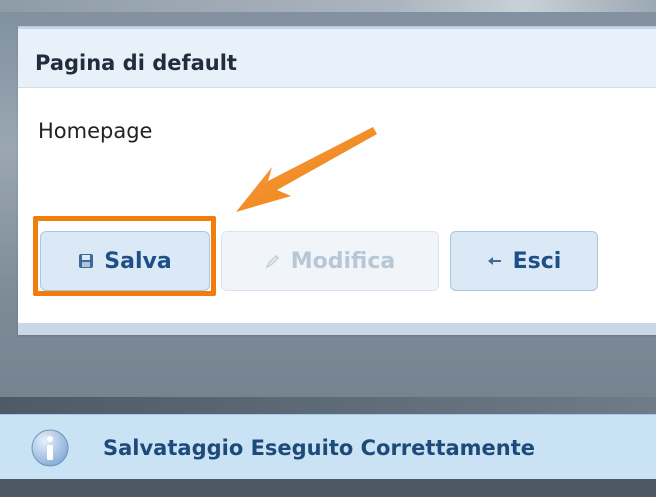  Describe the element at coordinates (86, 261) in the screenshot. I see `floppy-disk-icon` at that location.